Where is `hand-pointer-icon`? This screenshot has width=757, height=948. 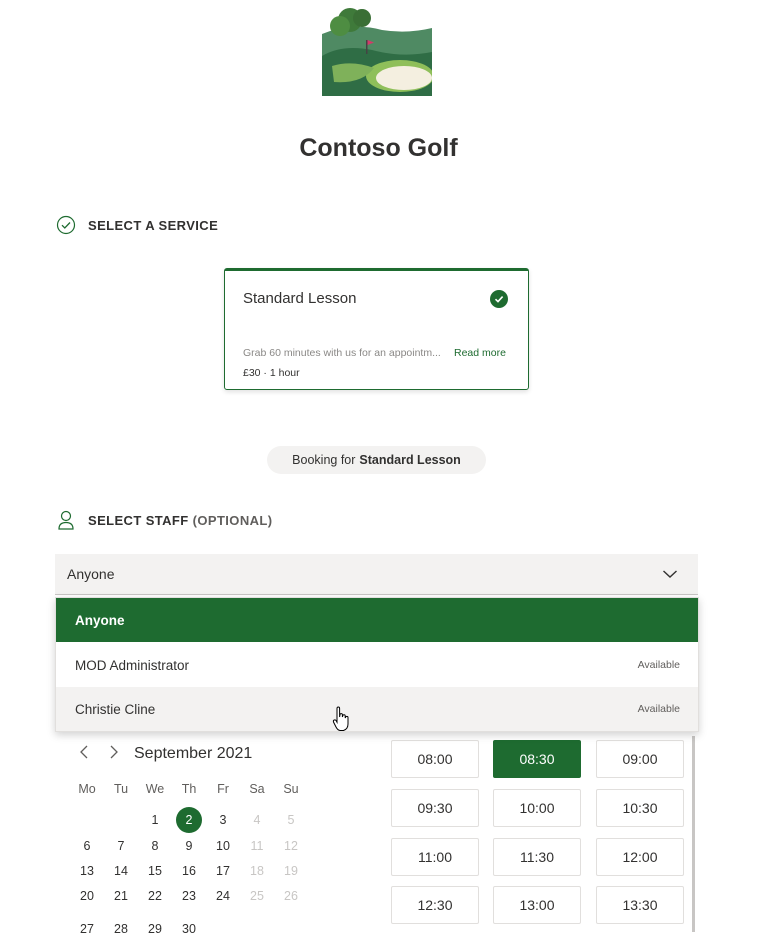
hand-pointer-icon is located at coordinates (341, 721).